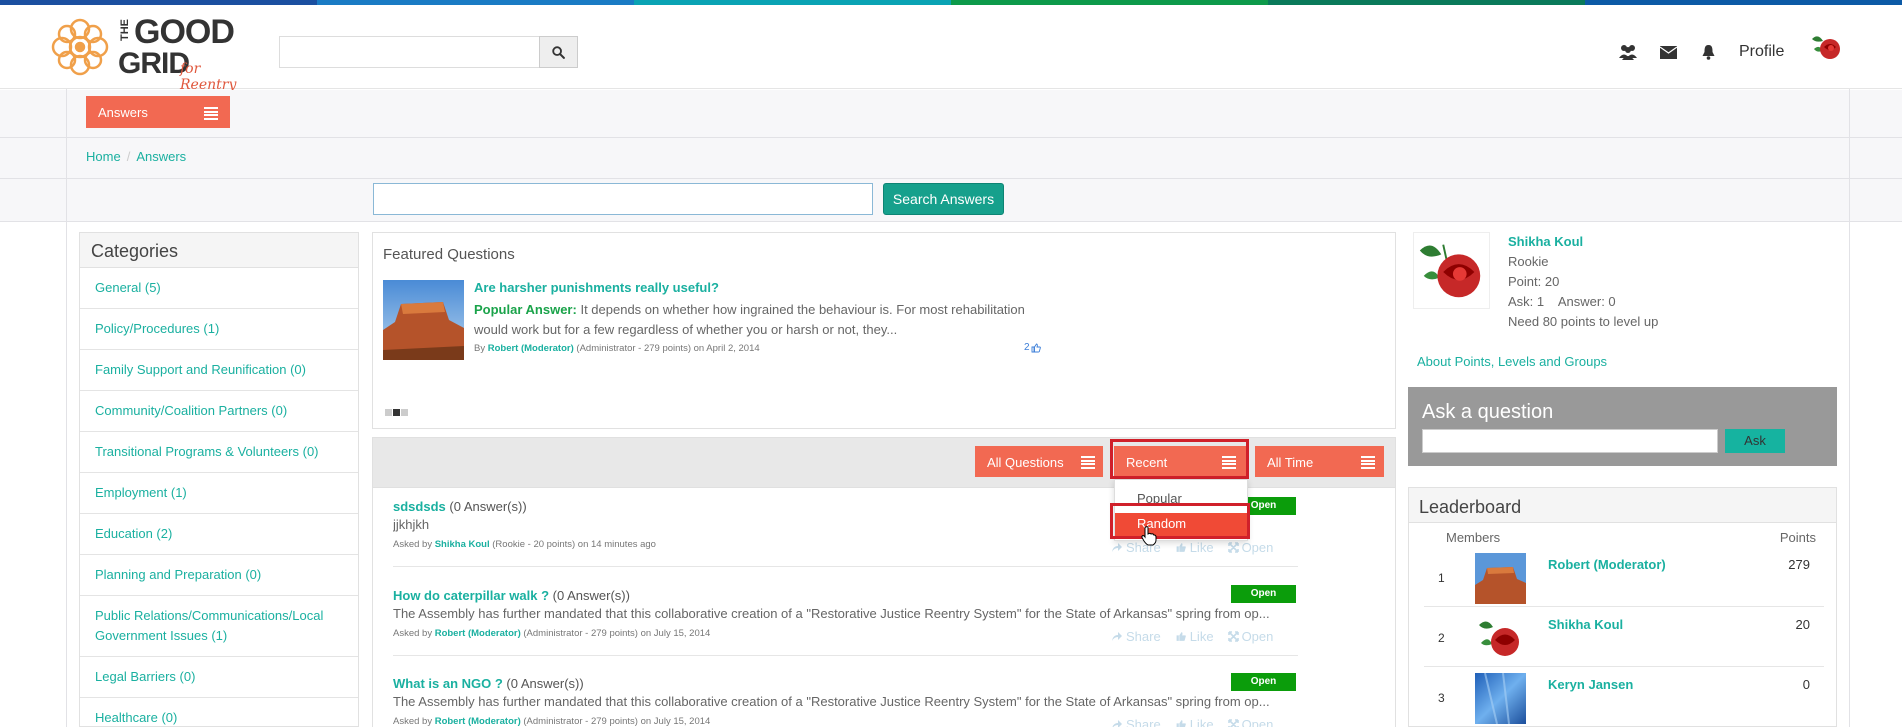 This screenshot has height=727, width=1902. What do you see at coordinates (409, 52) in the screenshot?
I see `header-search-input` at bounding box center [409, 52].